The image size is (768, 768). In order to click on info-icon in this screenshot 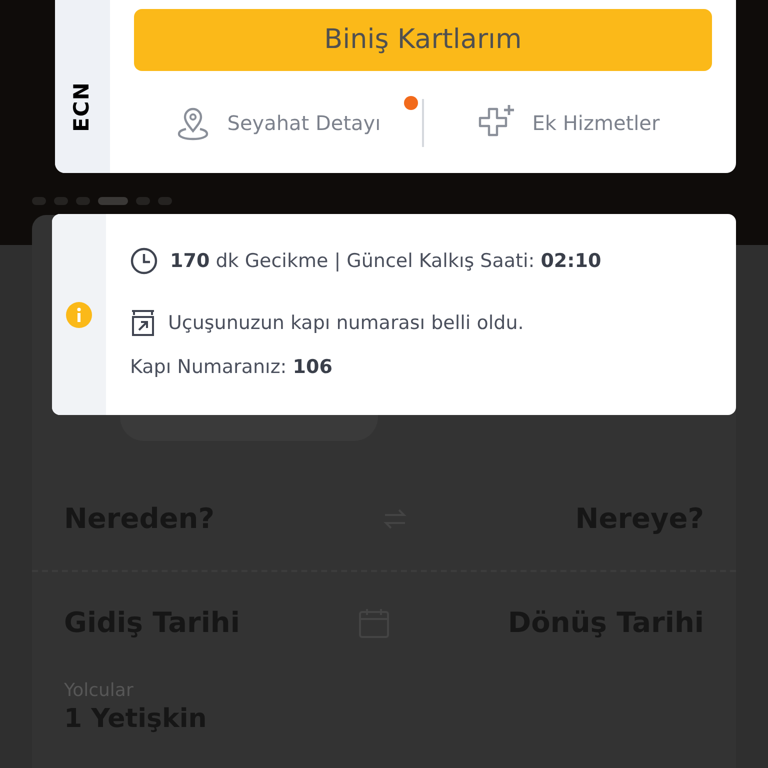, I will do `click(79, 315)`.